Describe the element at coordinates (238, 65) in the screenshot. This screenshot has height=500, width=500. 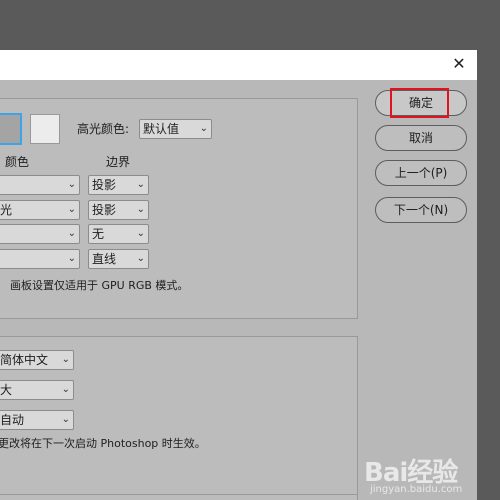
I see `dialog-titlebar: ✕` at that location.